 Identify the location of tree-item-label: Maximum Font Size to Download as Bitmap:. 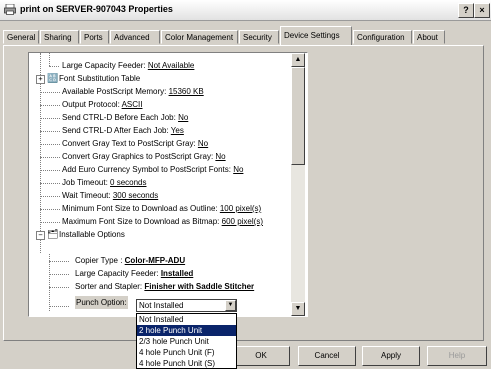
(142, 221).